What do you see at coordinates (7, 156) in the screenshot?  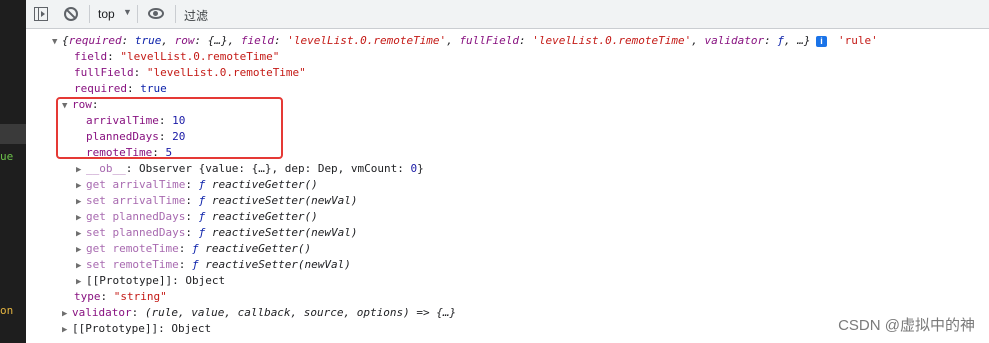 I see `editor-fragment: ue` at bounding box center [7, 156].